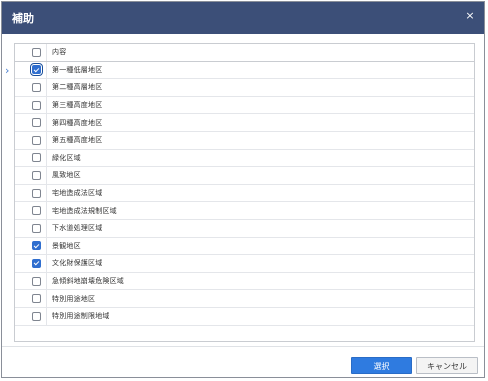 Image resolution: width=488 pixels, height=381 pixels. What do you see at coordinates (244, 299) in the screenshot?
I see `table-row: 特別用途地区` at bounding box center [244, 299].